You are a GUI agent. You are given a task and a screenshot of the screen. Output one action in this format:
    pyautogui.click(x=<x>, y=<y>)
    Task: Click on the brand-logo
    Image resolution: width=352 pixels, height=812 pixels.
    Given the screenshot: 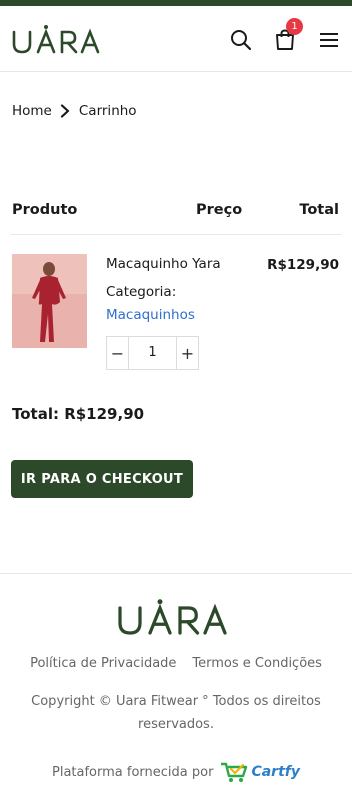 What is the action you would take?
    pyautogui.click(x=58, y=40)
    